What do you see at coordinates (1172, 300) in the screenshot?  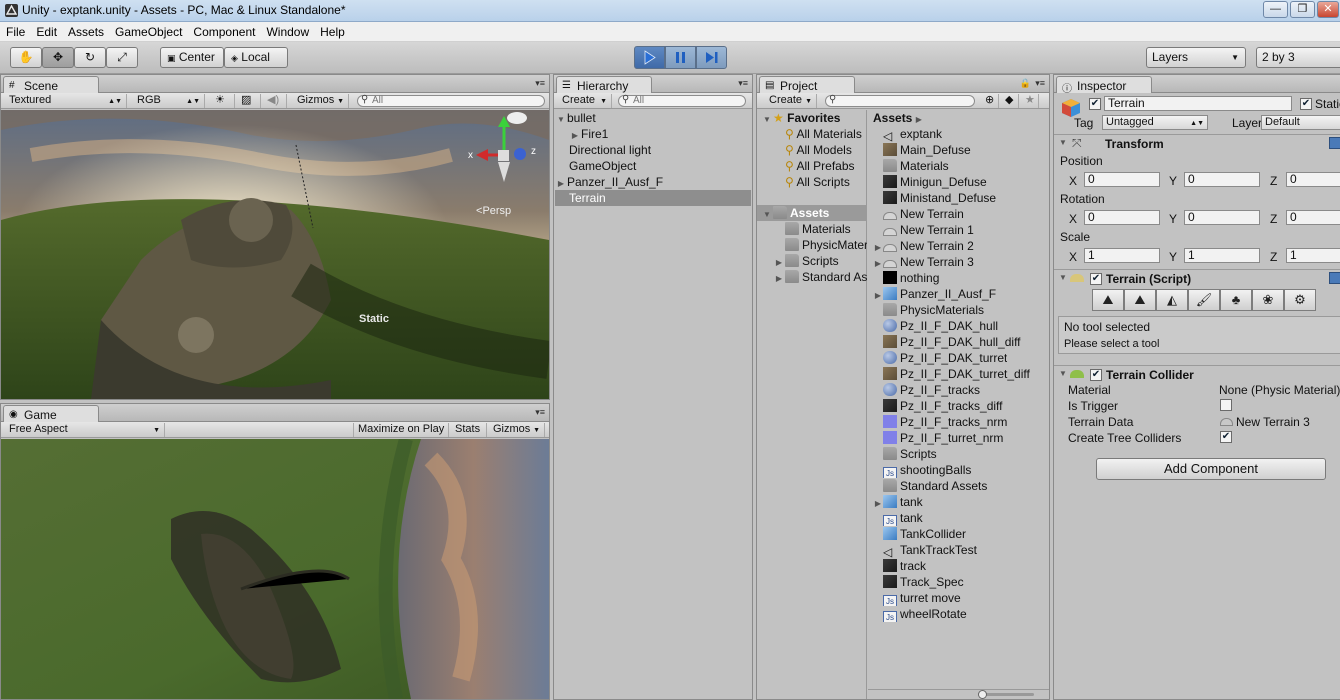 I see `smooth-height-button: ◭` at bounding box center [1172, 300].